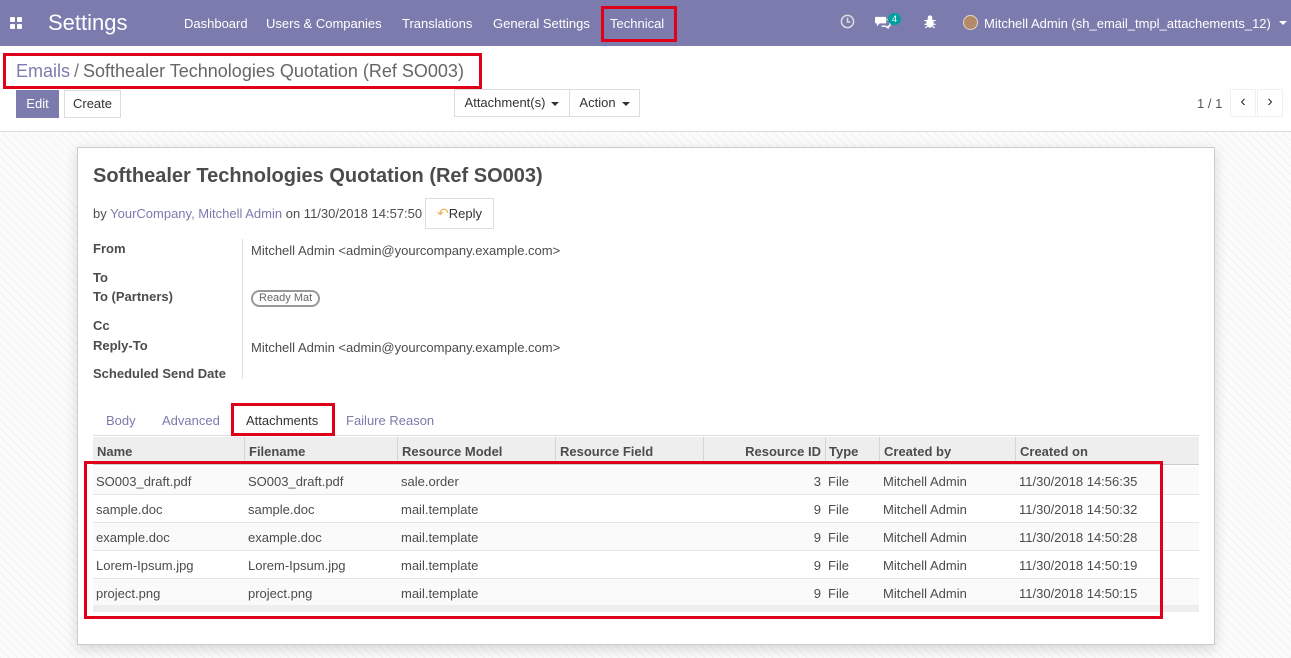 Image resolution: width=1291 pixels, height=658 pixels. I want to click on reply-button: ↶Reply, so click(459, 213).